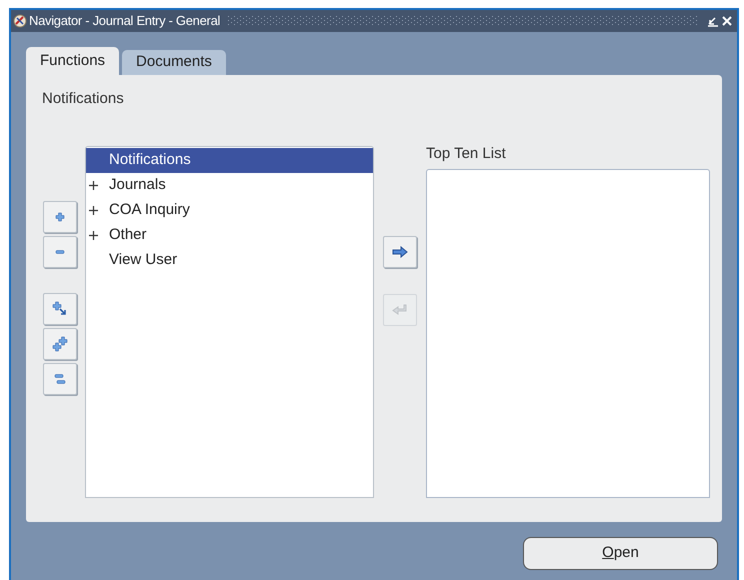 This screenshot has width=744, height=580. Describe the element at coordinates (83, 98) in the screenshot. I see `section-label: Notifications` at that location.